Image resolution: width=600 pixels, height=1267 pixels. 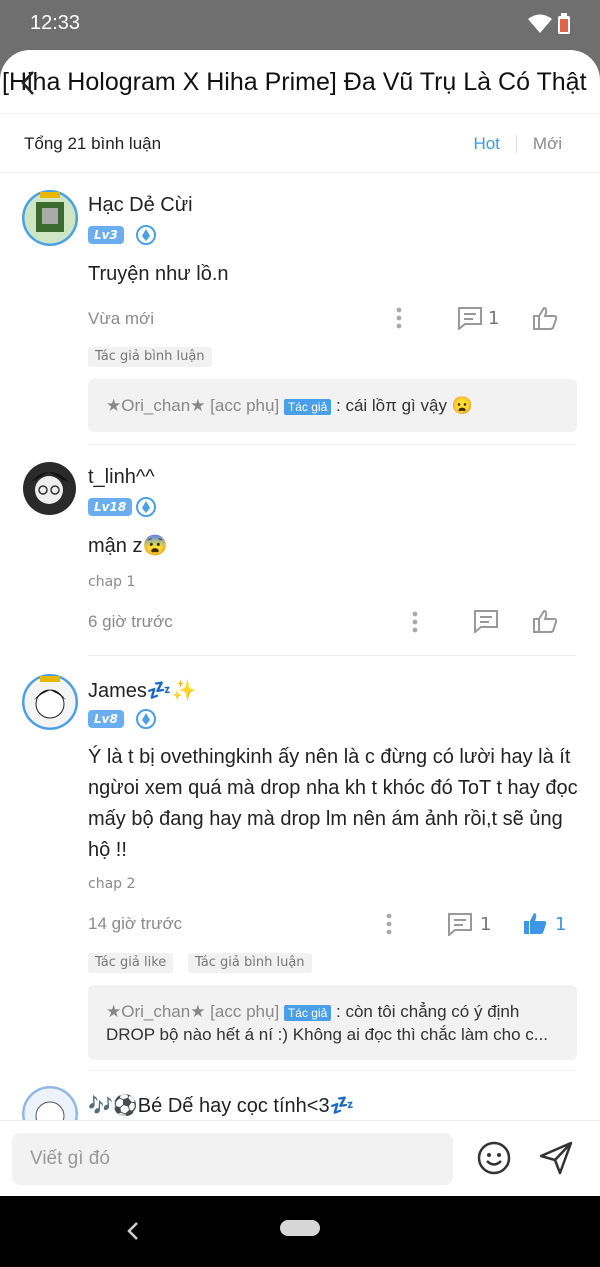 What do you see at coordinates (300, 25) in the screenshot?
I see `status-bar: 12:33` at bounding box center [300, 25].